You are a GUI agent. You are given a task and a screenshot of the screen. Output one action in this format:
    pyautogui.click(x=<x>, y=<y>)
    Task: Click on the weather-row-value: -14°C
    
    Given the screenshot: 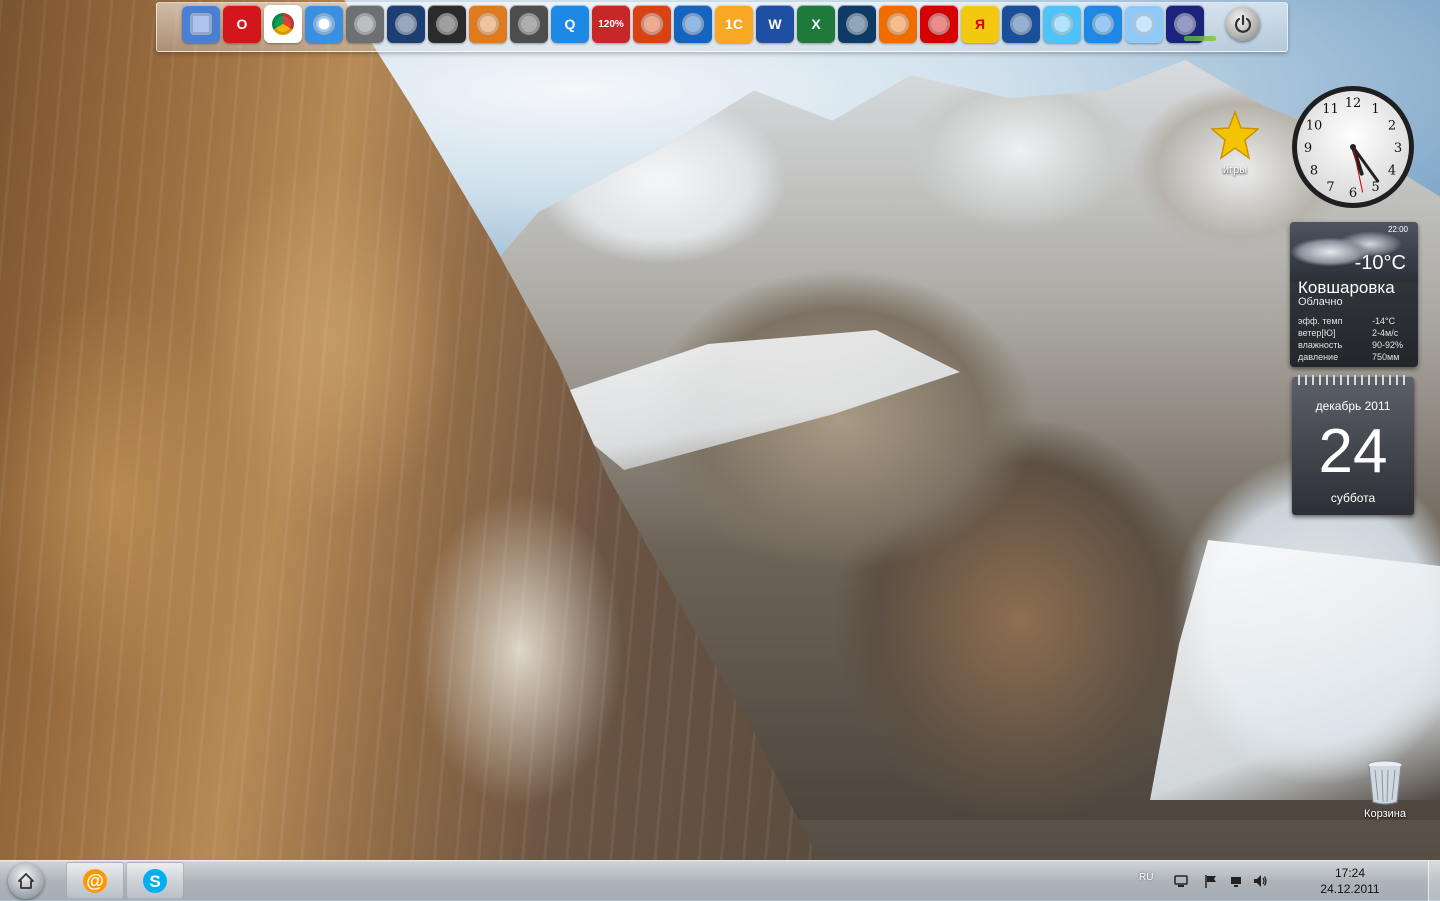 What is the action you would take?
    pyautogui.click(x=1384, y=321)
    